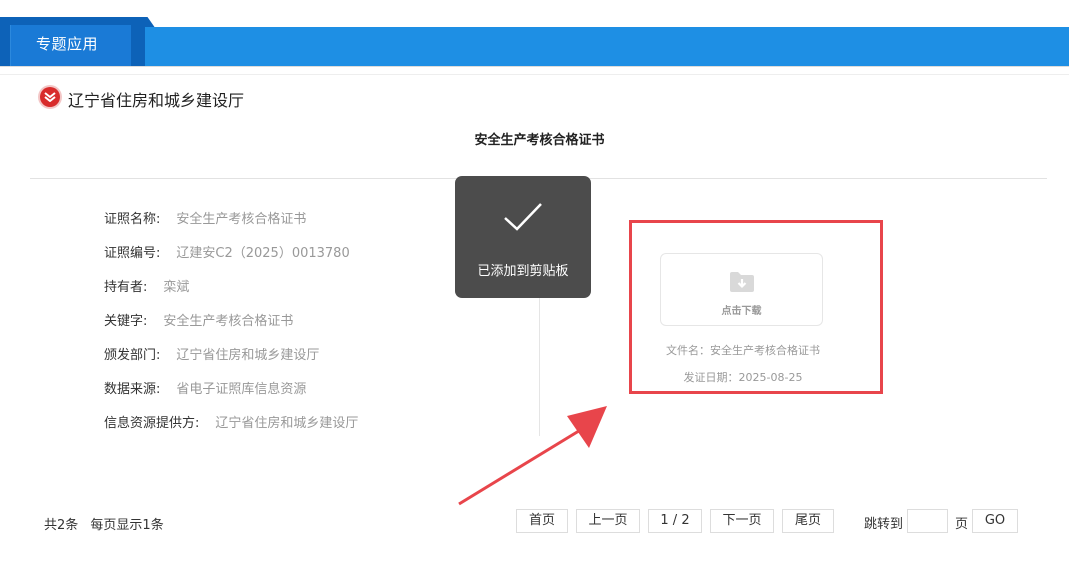 This screenshot has width=1069, height=587. Describe the element at coordinates (523, 271) in the screenshot. I see `toast-message: 已添加到剪贴板` at that location.